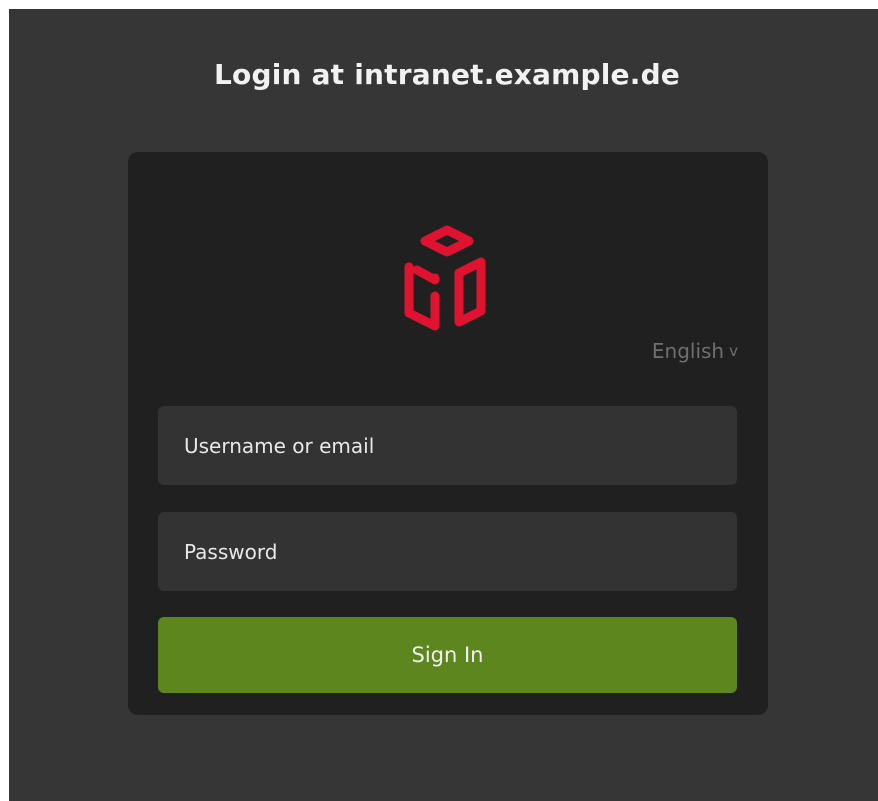  I want to click on cube-logo-icon, so click(445, 278).